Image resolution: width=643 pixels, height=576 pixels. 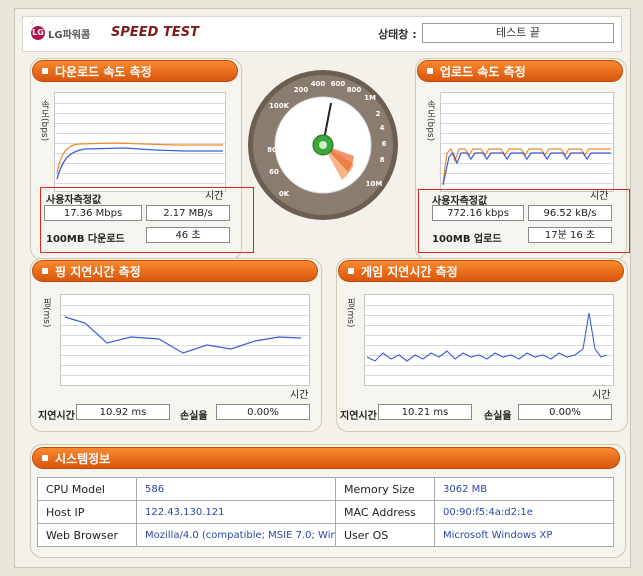 What do you see at coordinates (382, 160) in the screenshot?
I see `svg-text: 8` at bounding box center [382, 160].